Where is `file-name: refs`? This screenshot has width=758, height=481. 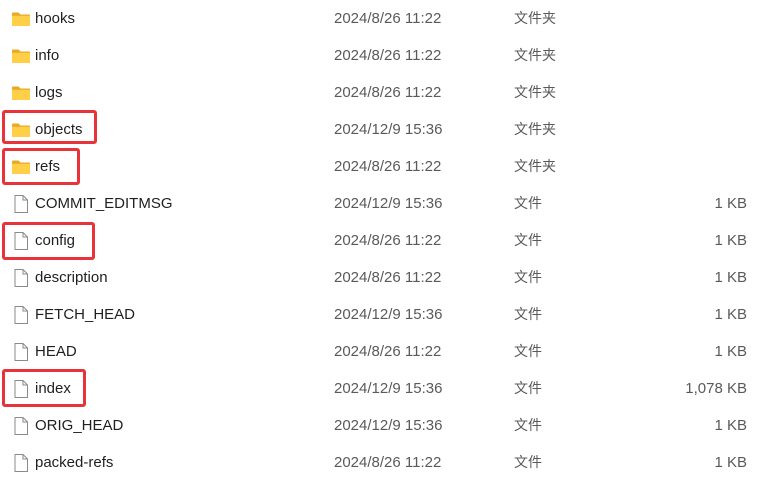 file-name: refs is located at coordinates (48, 166).